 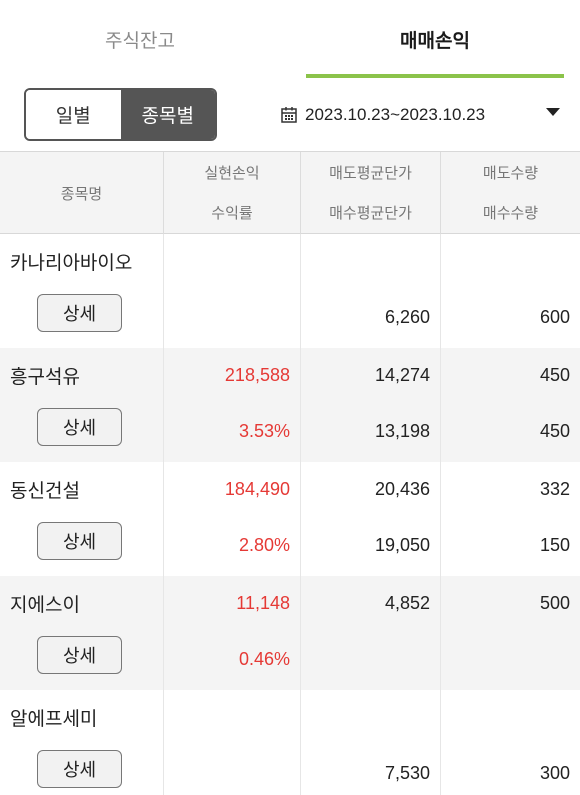 What do you see at coordinates (402, 375) in the screenshot?
I see `avg-sell-price: 14,274` at bounding box center [402, 375].